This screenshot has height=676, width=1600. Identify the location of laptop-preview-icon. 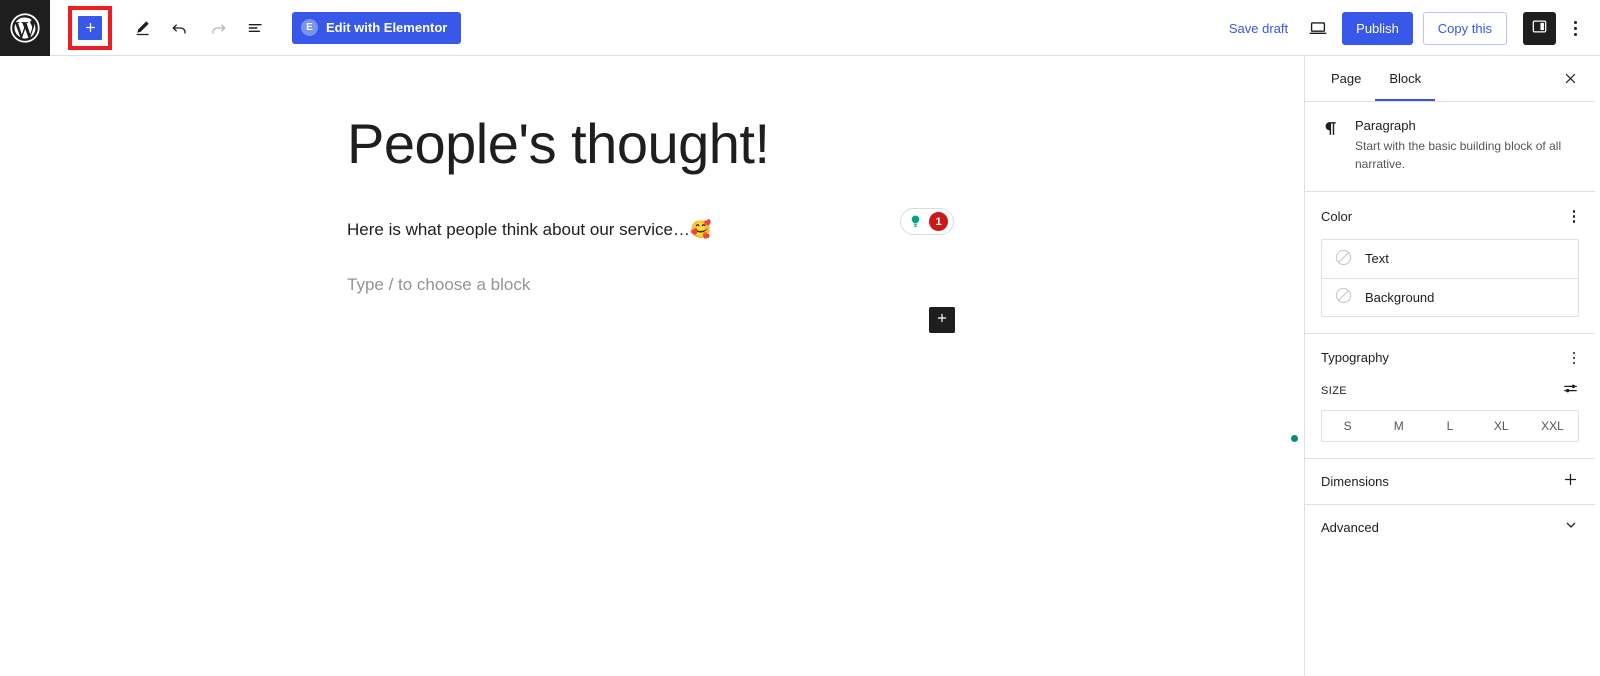
(1318, 28).